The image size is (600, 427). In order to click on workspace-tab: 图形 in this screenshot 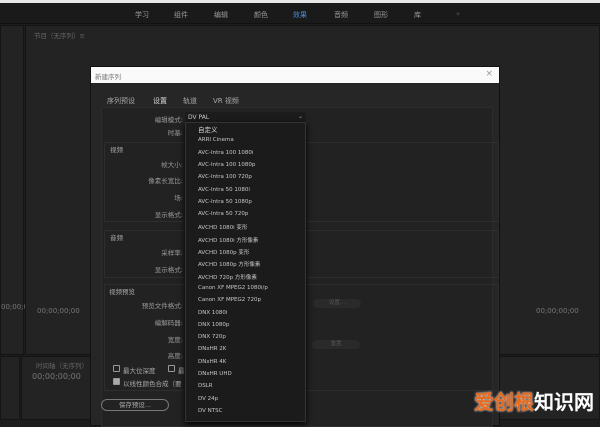, I will do `click(381, 15)`.